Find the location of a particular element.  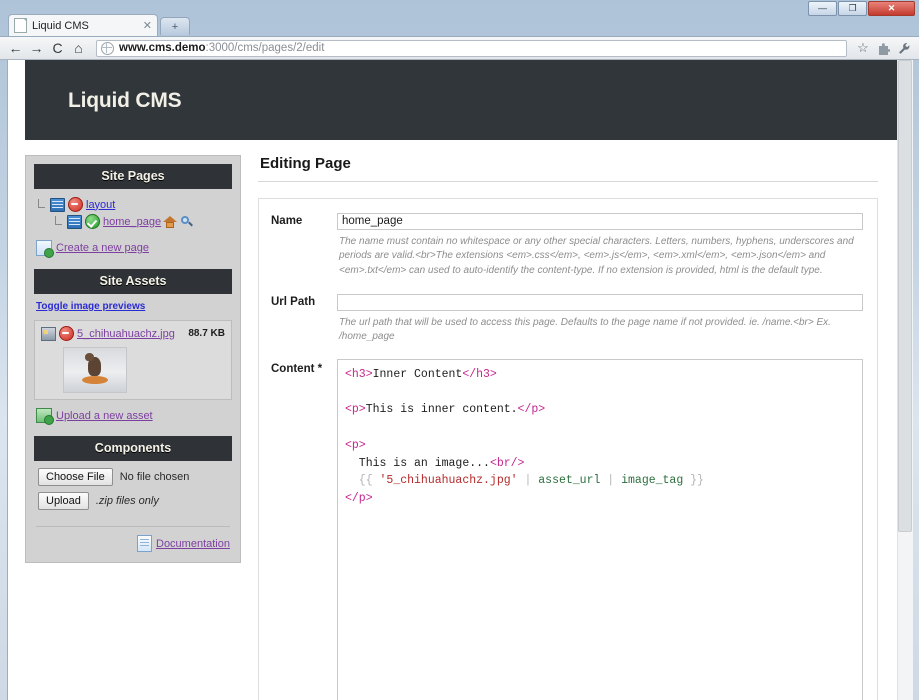

page-scrollbar is located at coordinates (905, 380).